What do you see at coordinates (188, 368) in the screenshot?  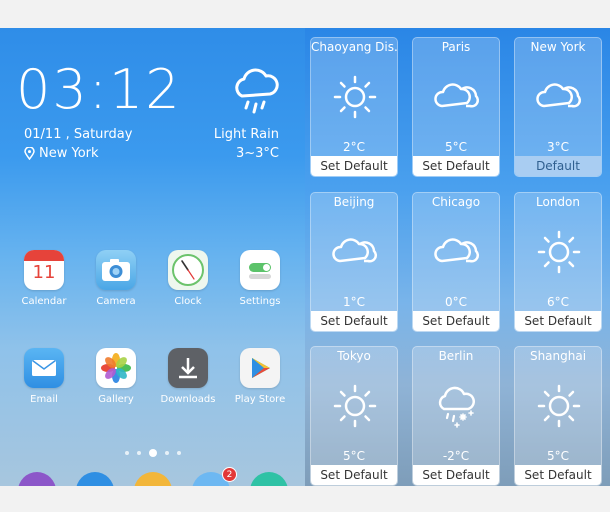 I see `downloads-icon` at bounding box center [188, 368].